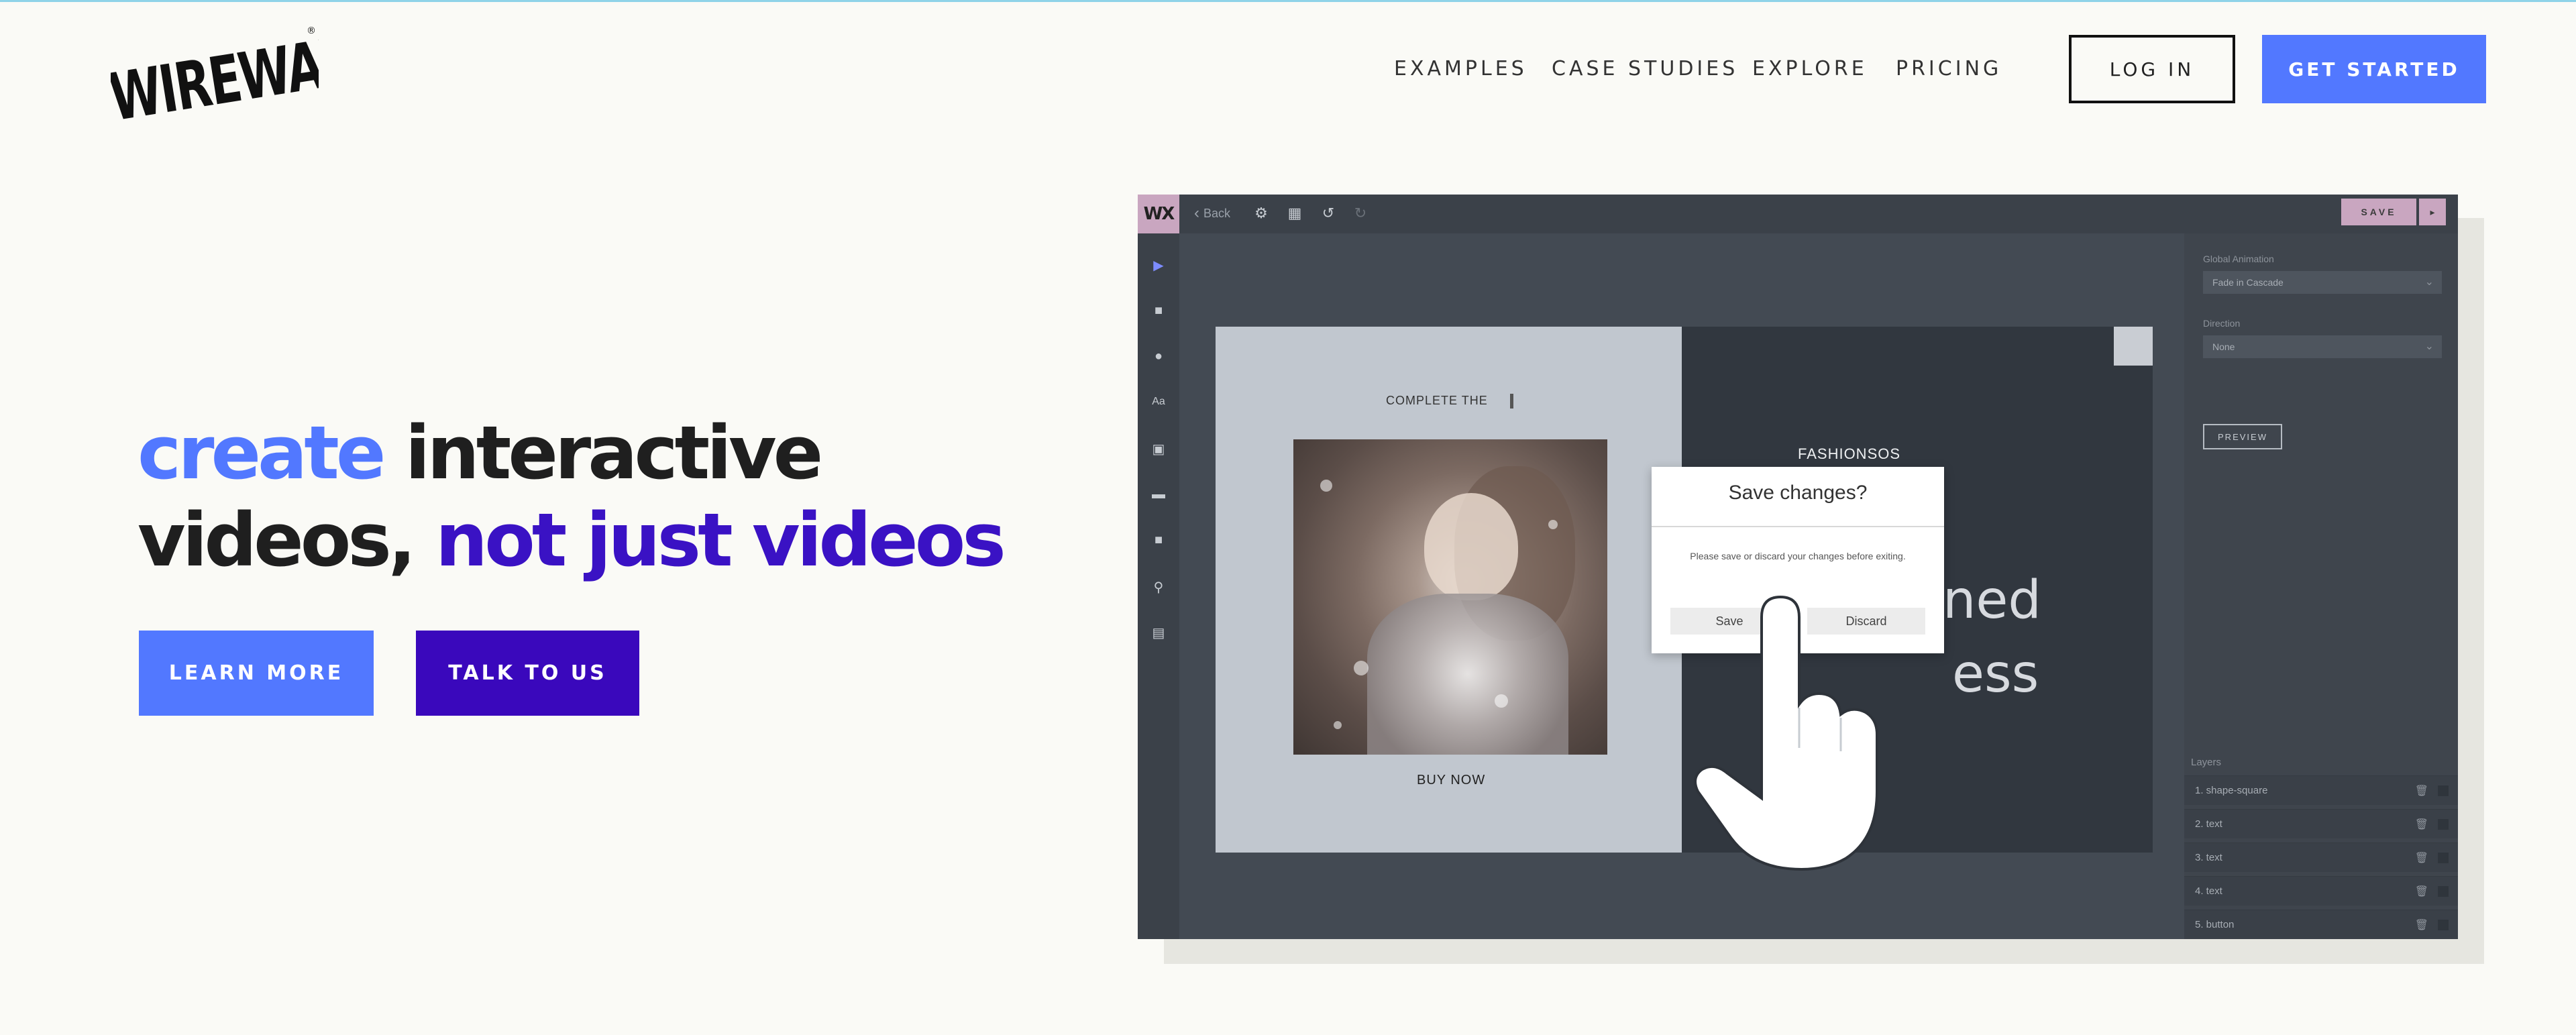  I want to click on model-photo, so click(1450, 597).